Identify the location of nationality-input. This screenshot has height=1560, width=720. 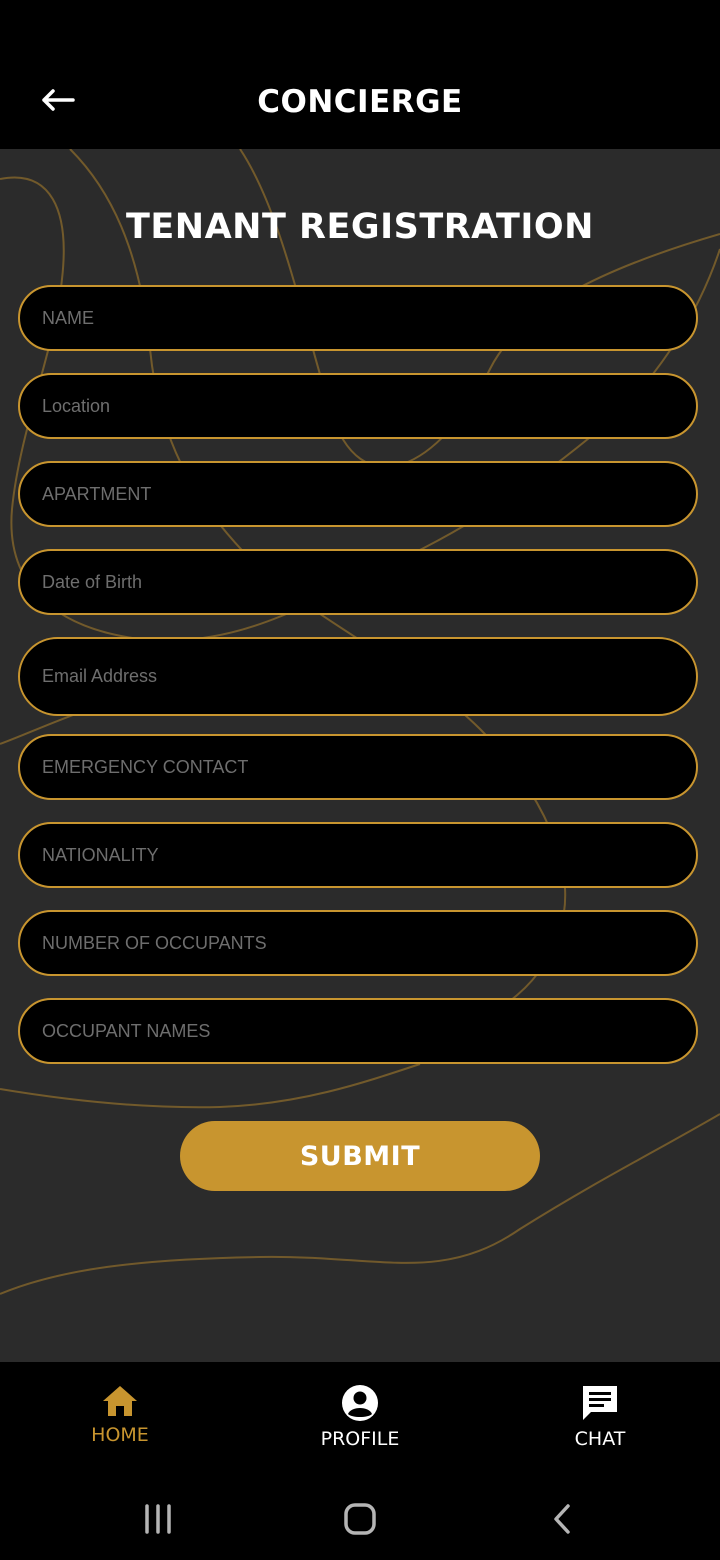
(358, 855).